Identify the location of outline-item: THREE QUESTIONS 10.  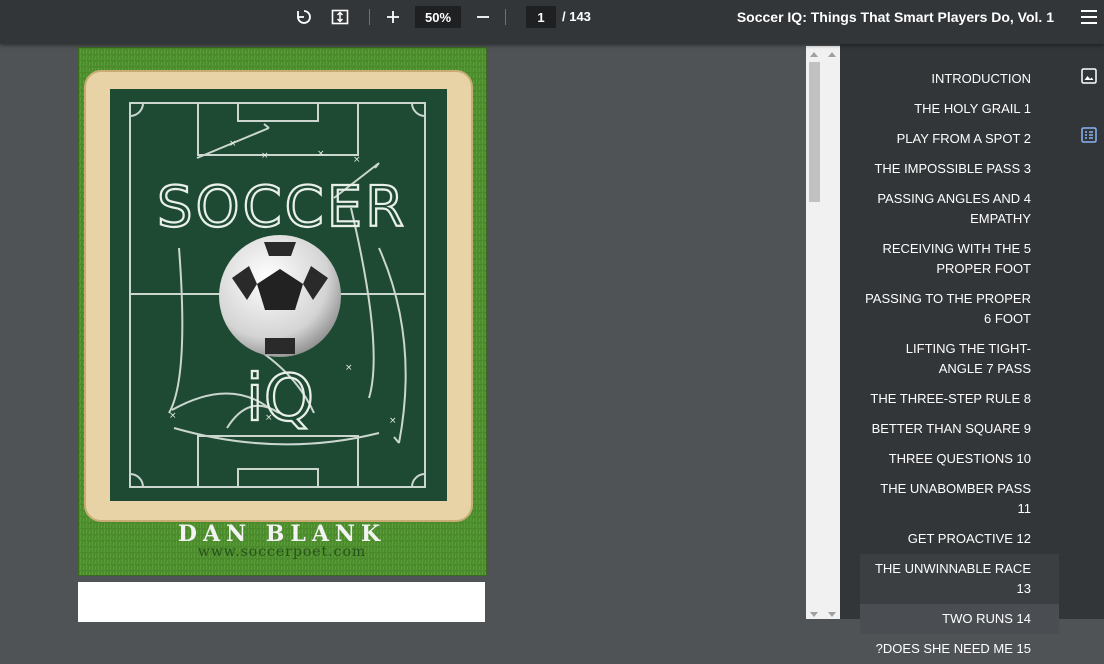
(959, 459).